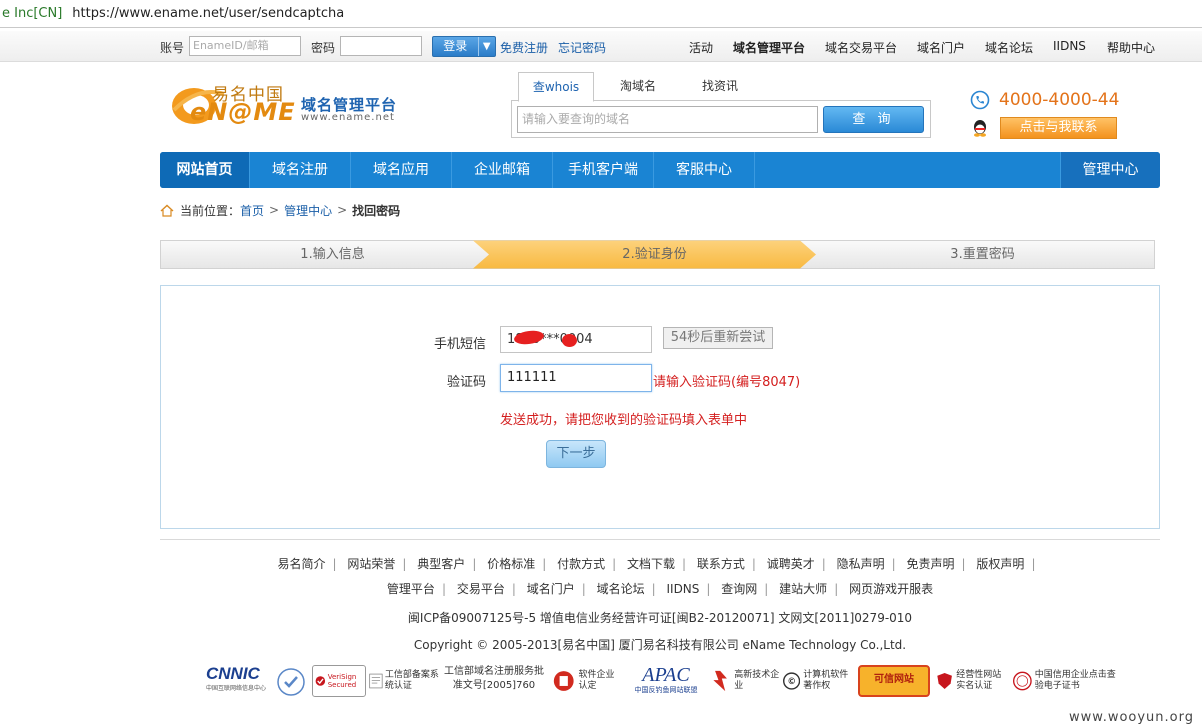 This screenshot has width=1202, height=728. What do you see at coordinates (1110, 170) in the screenshot?
I see `nav-admin-center: 管理中心` at bounding box center [1110, 170].